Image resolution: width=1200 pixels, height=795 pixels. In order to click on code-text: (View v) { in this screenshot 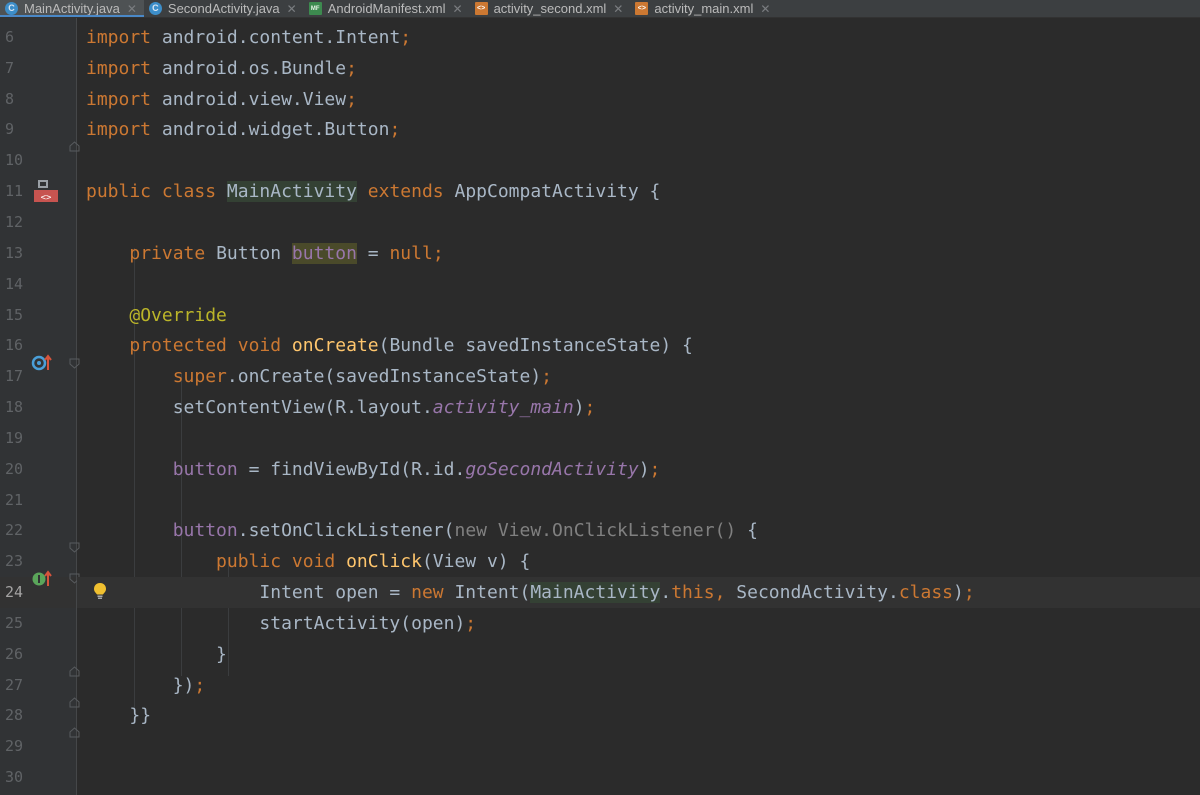, I will do `click(476, 561)`.